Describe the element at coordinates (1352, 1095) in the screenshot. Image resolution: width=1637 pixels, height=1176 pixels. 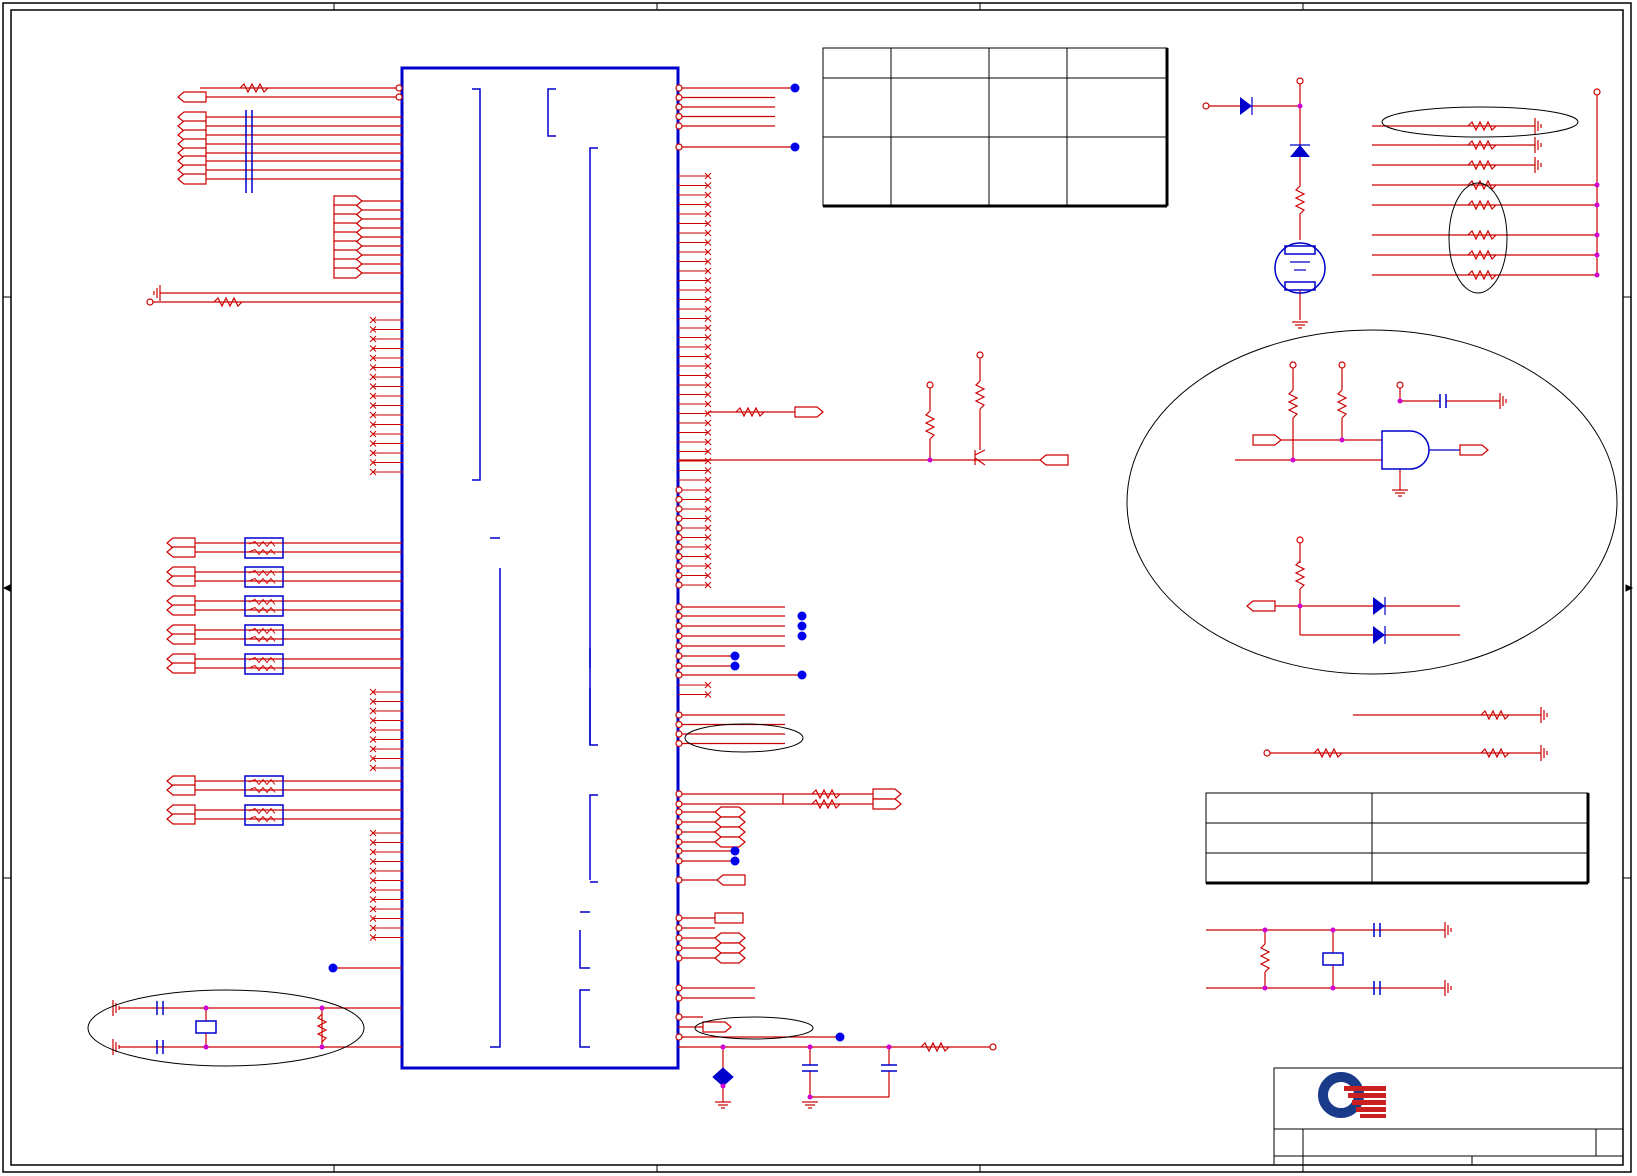
I see `quanta-logo` at that location.